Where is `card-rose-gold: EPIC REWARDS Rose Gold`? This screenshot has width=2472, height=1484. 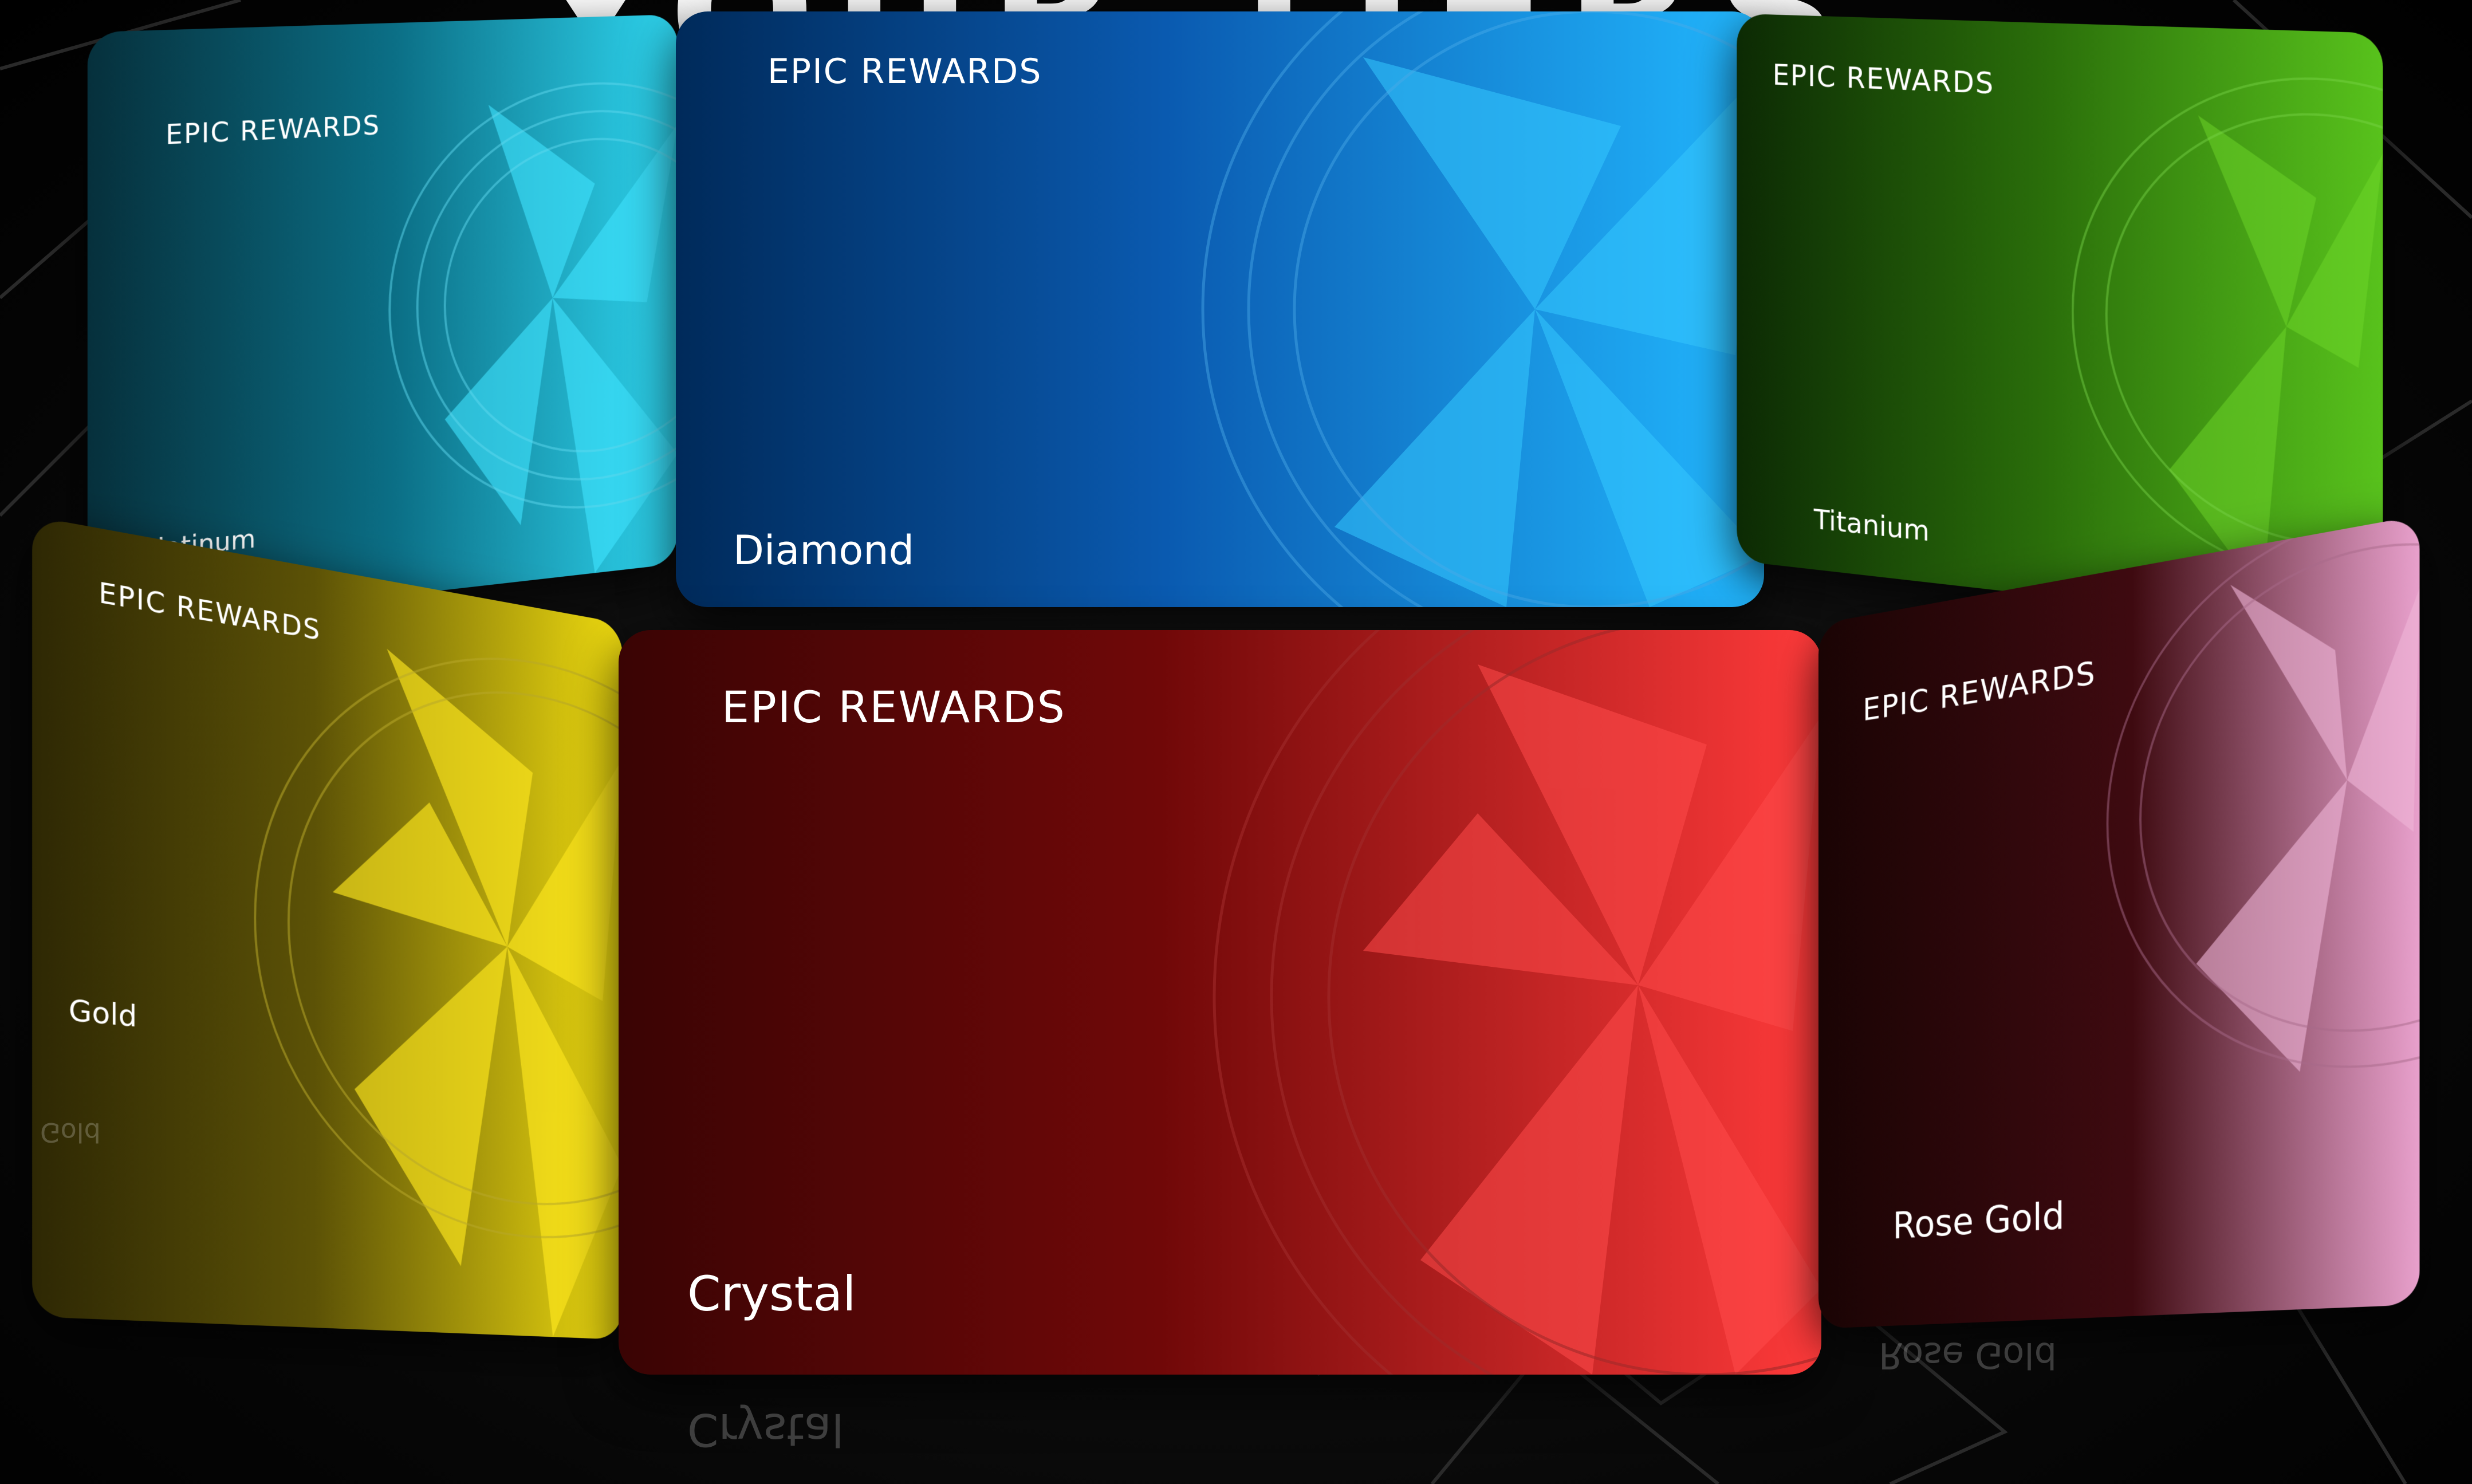 card-rose-gold: EPIC REWARDS Rose Gold is located at coordinates (2119, 922).